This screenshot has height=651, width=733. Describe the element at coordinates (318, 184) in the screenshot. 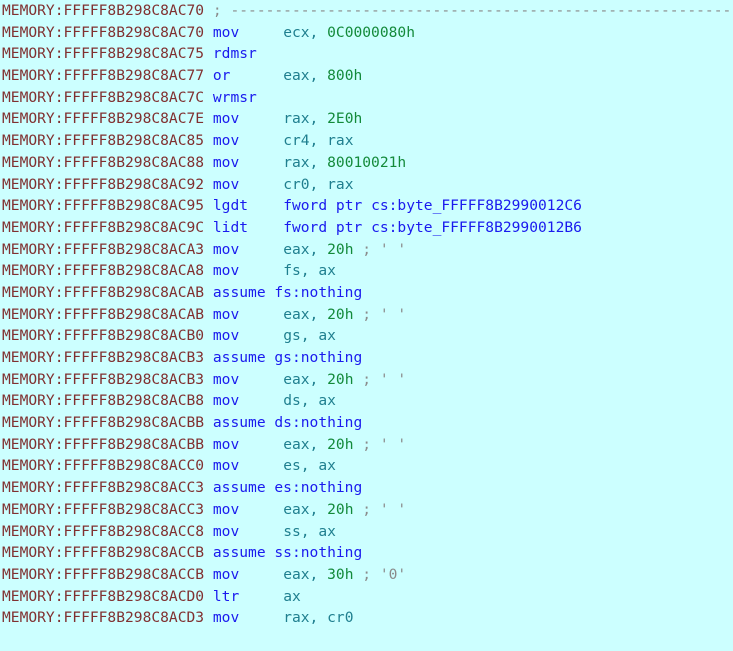

I see `instruction-operand: cr0, rax` at that location.